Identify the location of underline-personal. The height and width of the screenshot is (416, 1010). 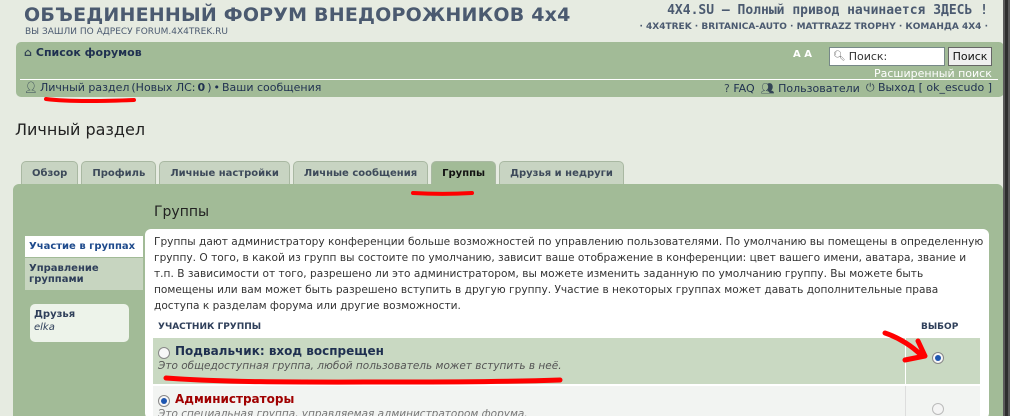
(90, 100).